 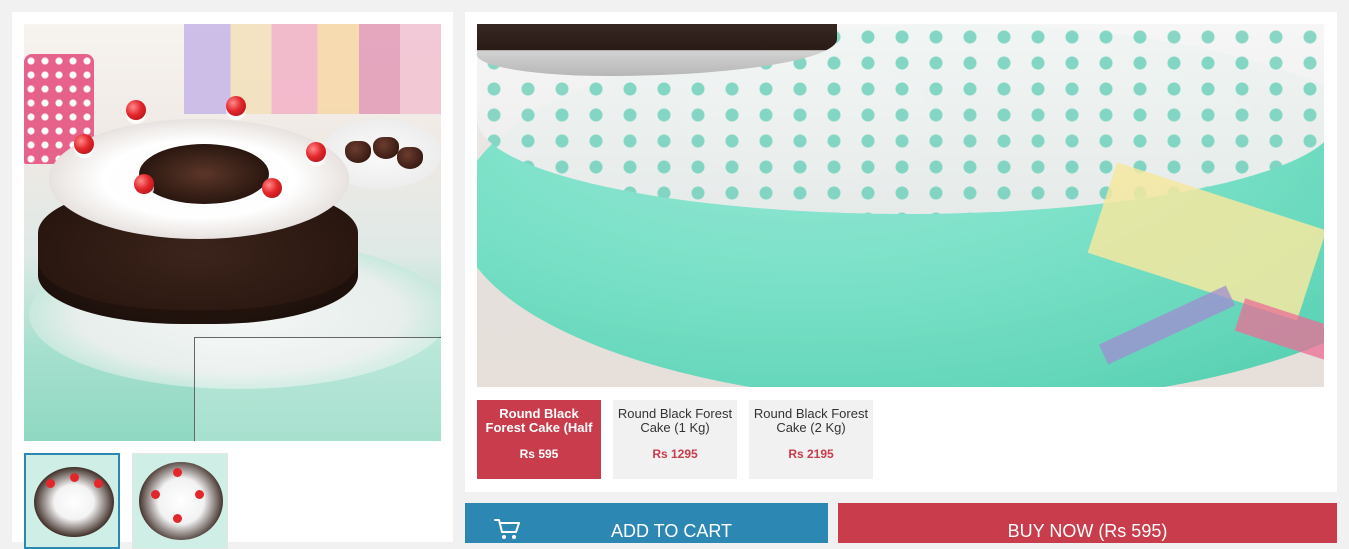 I want to click on variant-price: Rs 2195, so click(x=811, y=454).